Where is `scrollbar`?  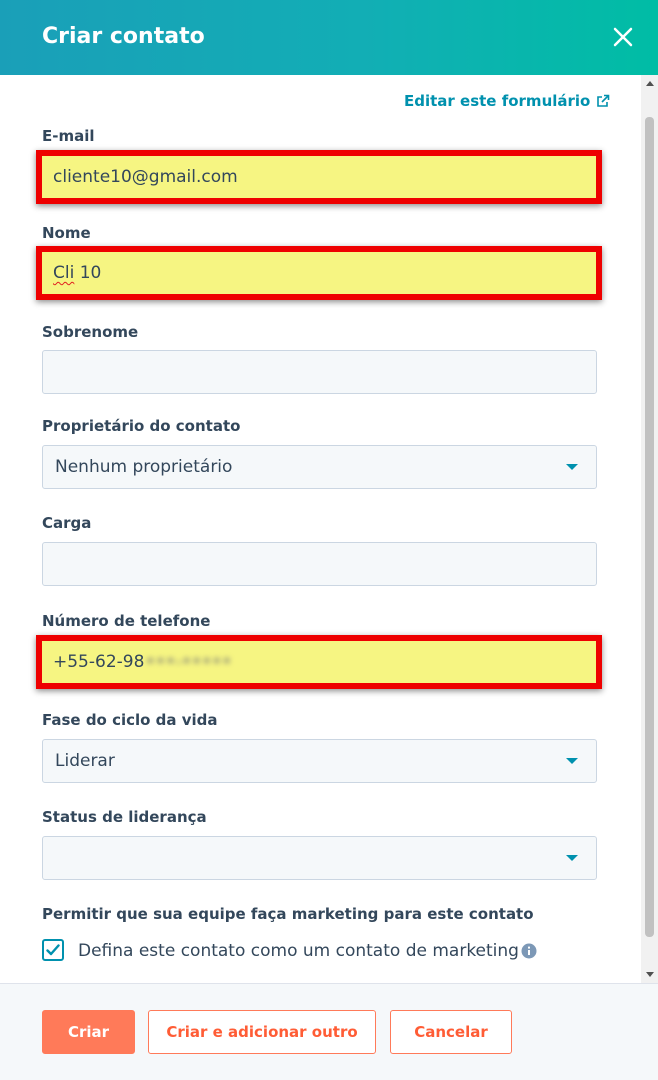
scrollbar is located at coordinates (649, 529).